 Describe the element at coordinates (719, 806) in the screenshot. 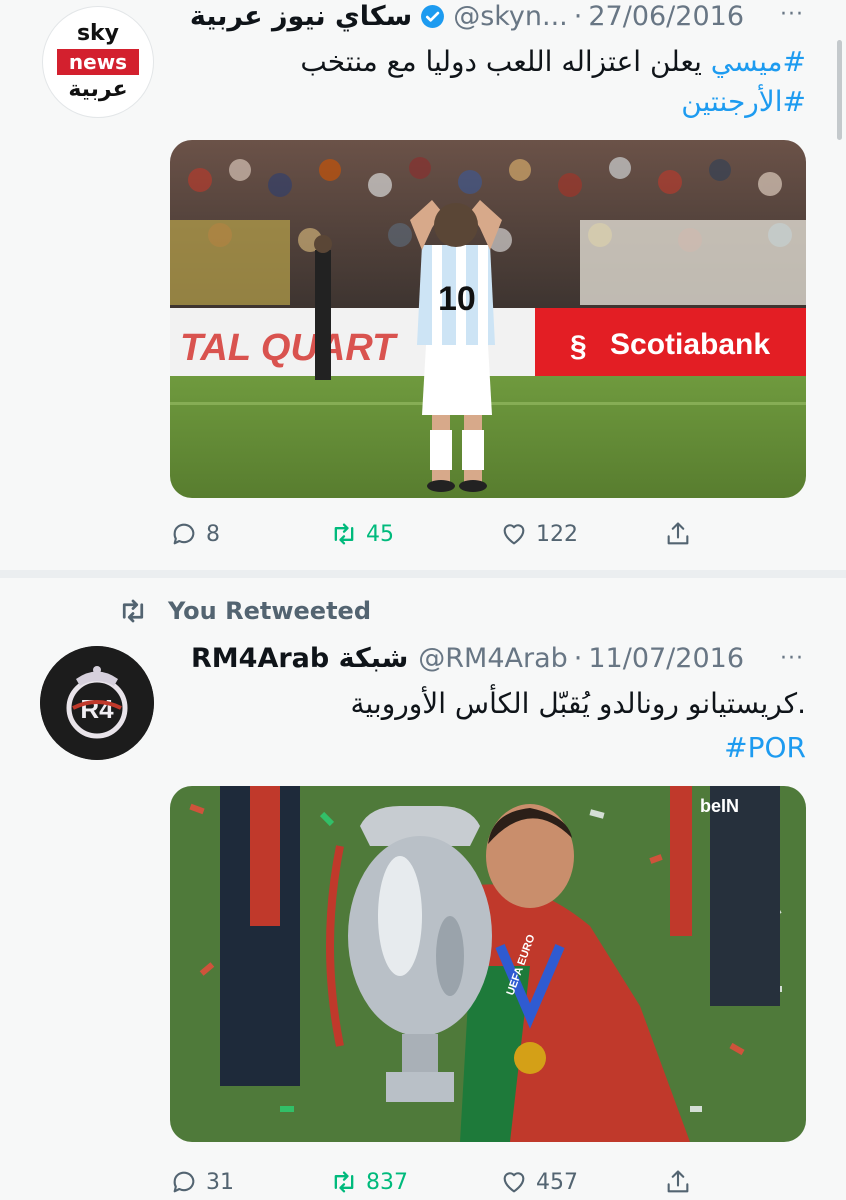

I see `channel-logo: beIN` at that location.